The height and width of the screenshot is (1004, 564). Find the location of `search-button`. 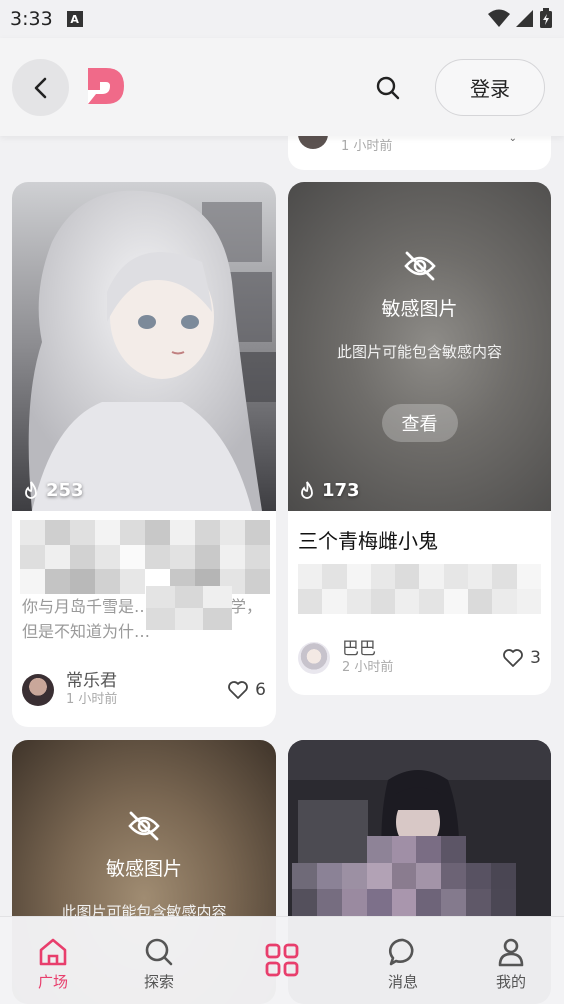

search-button is located at coordinates (388, 88).